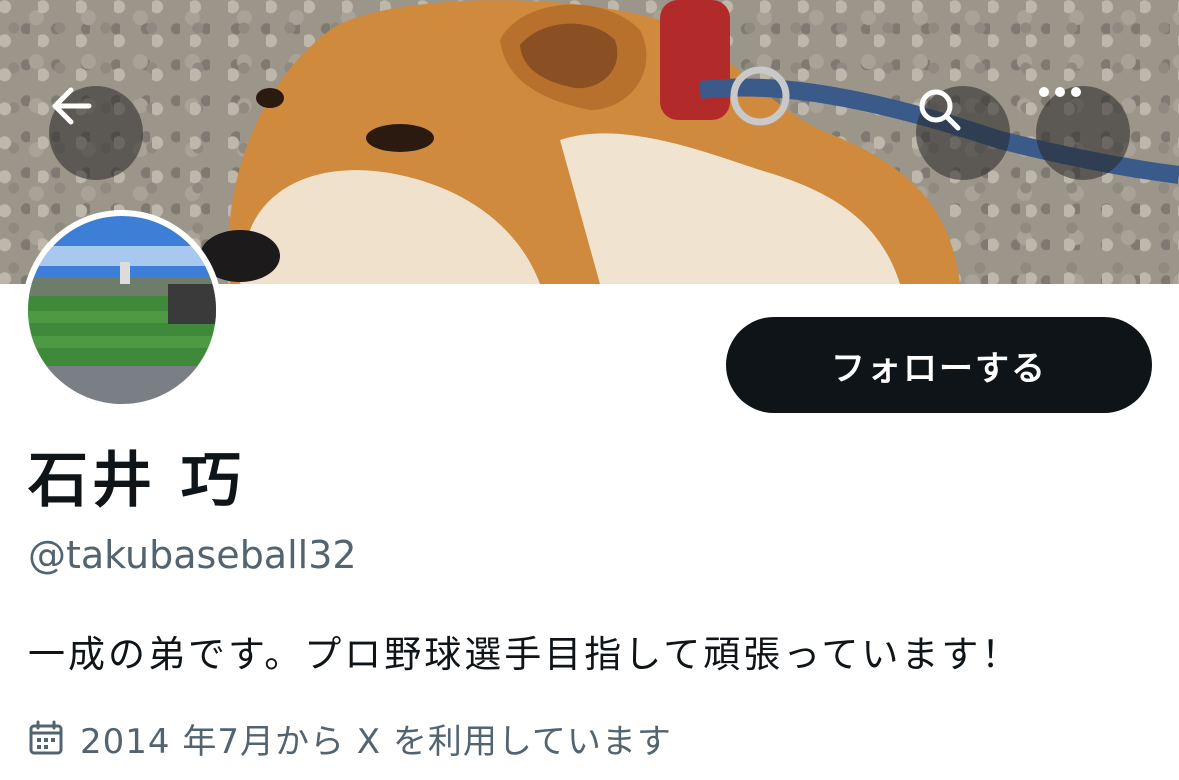  Describe the element at coordinates (376, 741) in the screenshot. I see `joined-label: 2014 年7月から X を利用しています` at that location.